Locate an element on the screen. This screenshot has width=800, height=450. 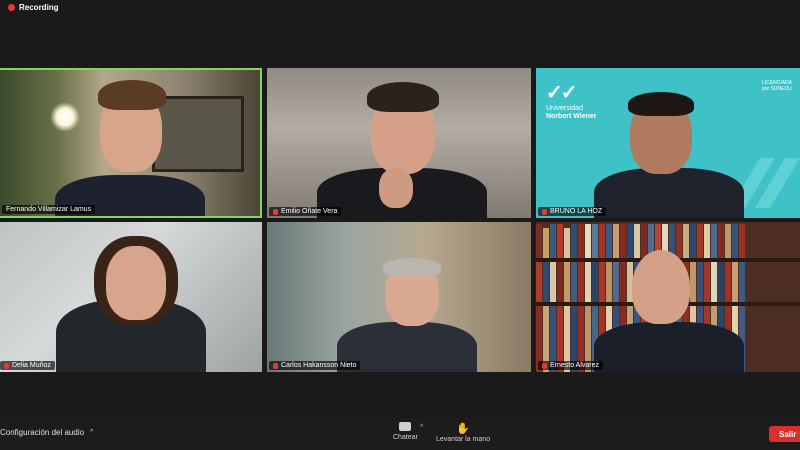
participant-nametag: Ernesto Alvarez is located at coordinates (571, 365).